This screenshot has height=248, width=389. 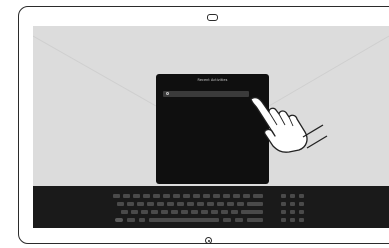 What do you see at coordinates (289, 124) in the screenshot?
I see `hand-tap-icon` at bounding box center [289, 124].